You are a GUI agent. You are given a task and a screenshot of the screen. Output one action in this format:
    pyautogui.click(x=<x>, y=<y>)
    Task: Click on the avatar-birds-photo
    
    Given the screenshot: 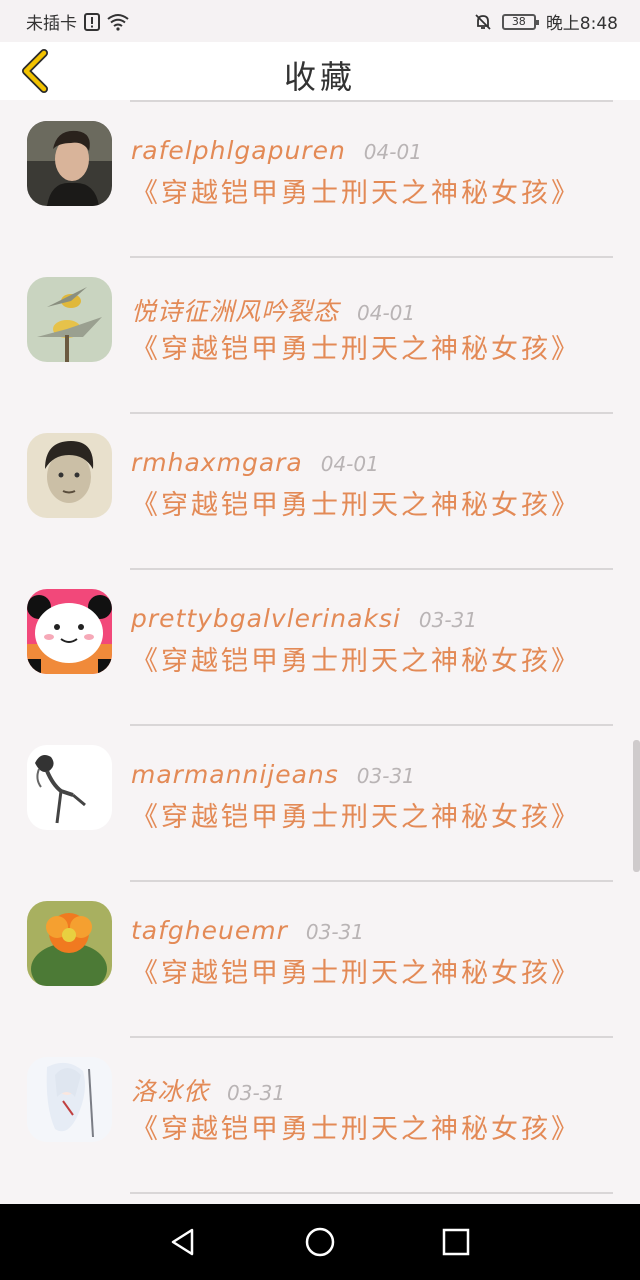 What is the action you would take?
    pyautogui.click(x=69, y=319)
    